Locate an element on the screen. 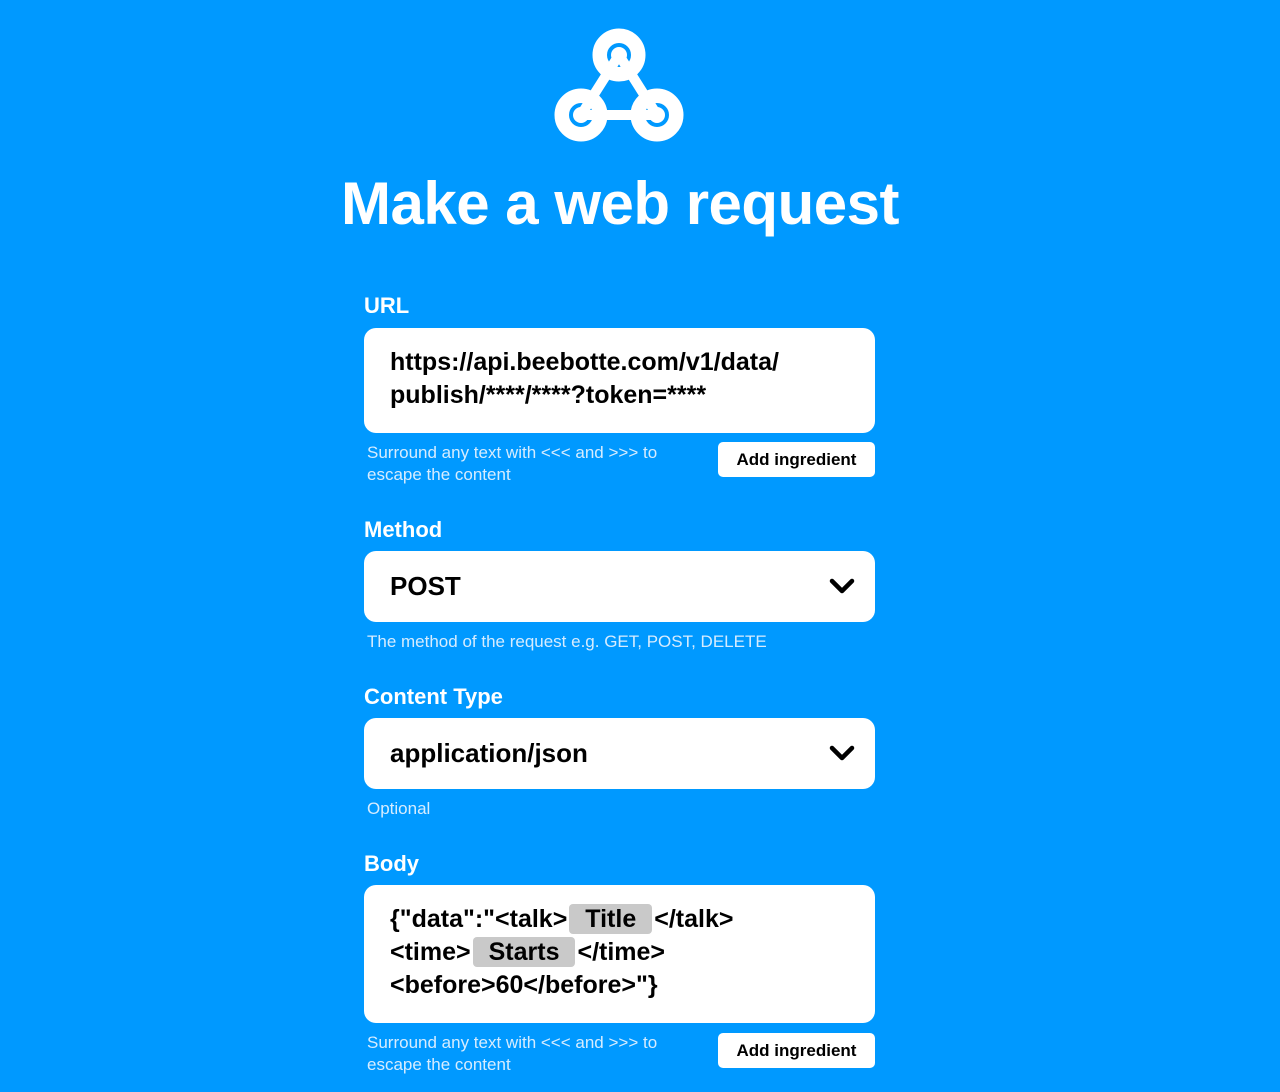 The image size is (1280, 1092). url-line-1: https://api.beebotte.com/v1/data/ is located at coordinates (584, 362).